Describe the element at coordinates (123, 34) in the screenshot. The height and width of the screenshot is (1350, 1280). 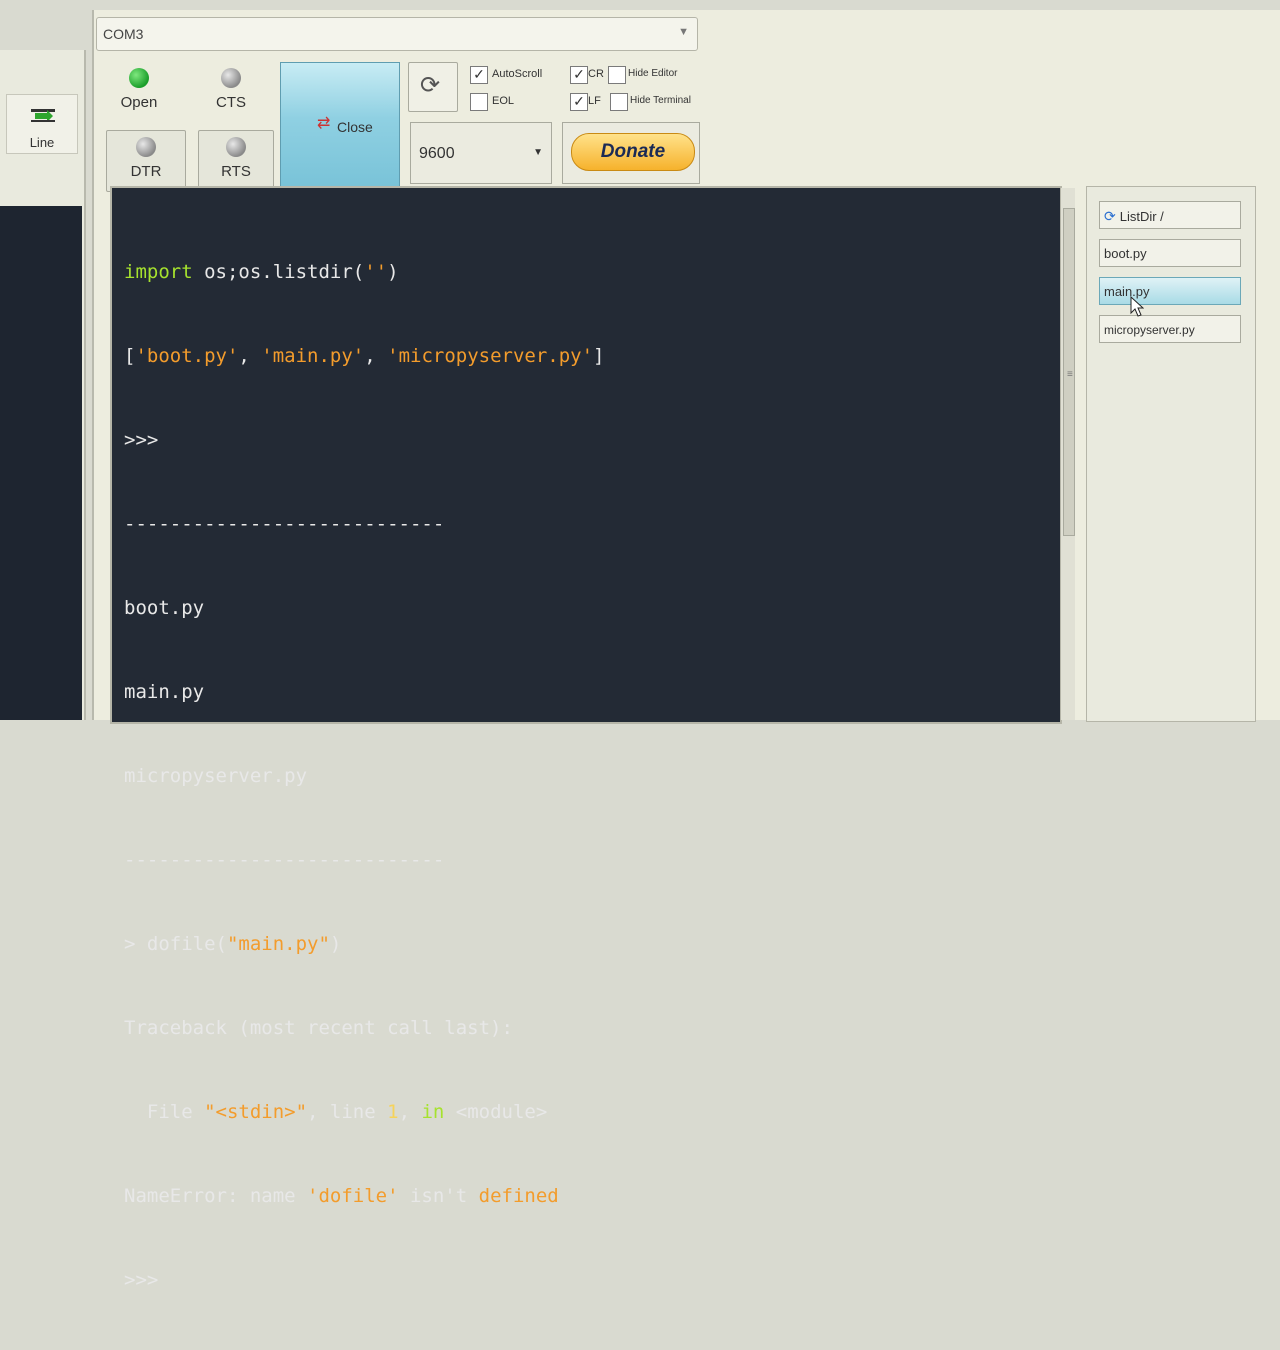
I see `port-value: COM3` at that location.